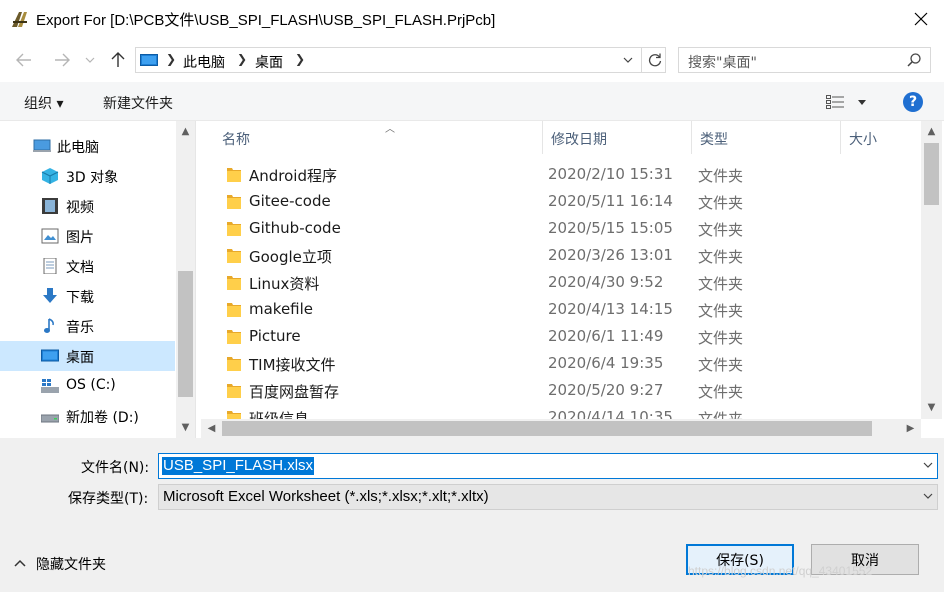 The height and width of the screenshot is (592, 944). Describe the element at coordinates (561, 174) in the screenshot. I see `table-row: Android程序 2020/2/10 15:31 文件夹` at that location.